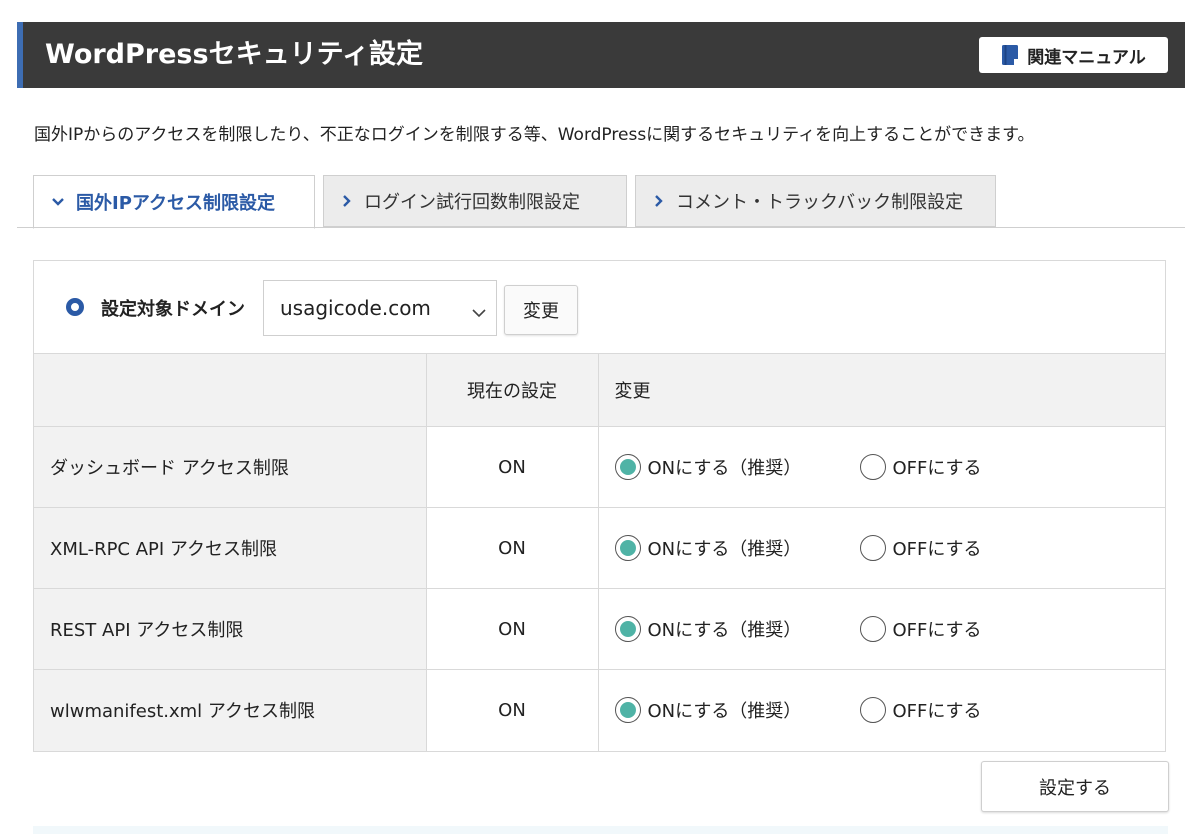 This screenshot has width=1200, height=834. What do you see at coordinates (1010, 55) in the screenshot?
I see `book-icon` at bounding box center [1010, 55].